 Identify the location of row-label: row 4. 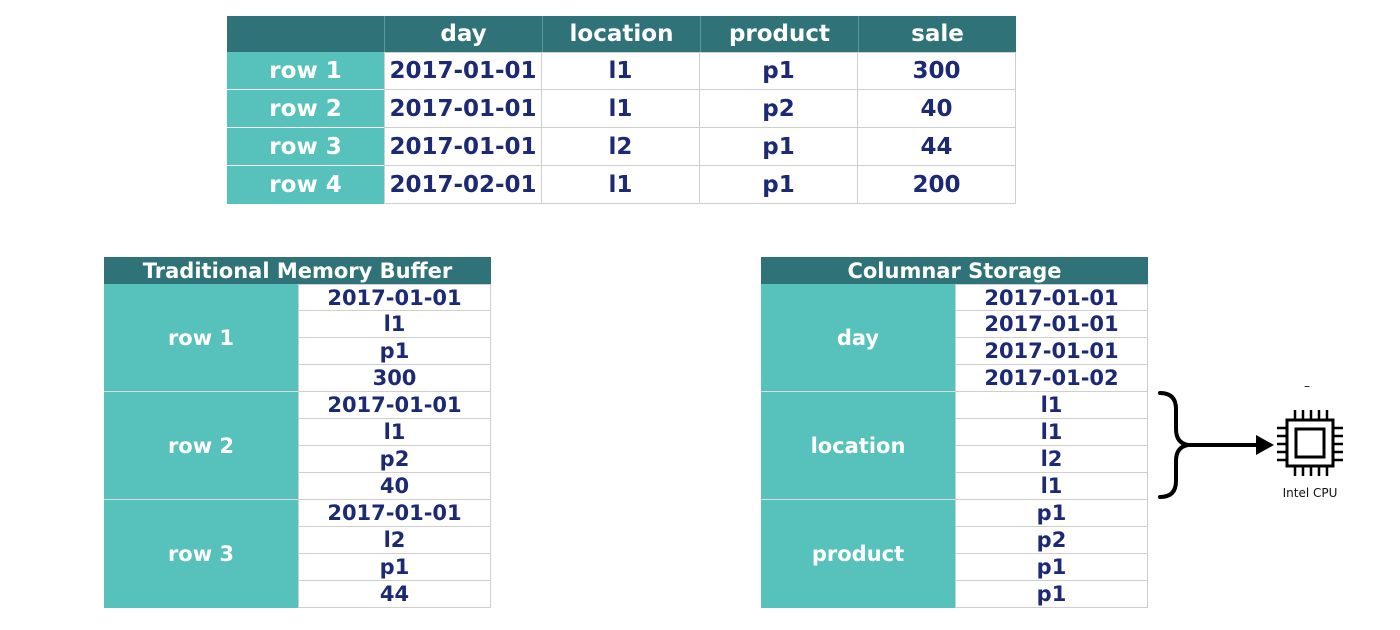
(305, 185).